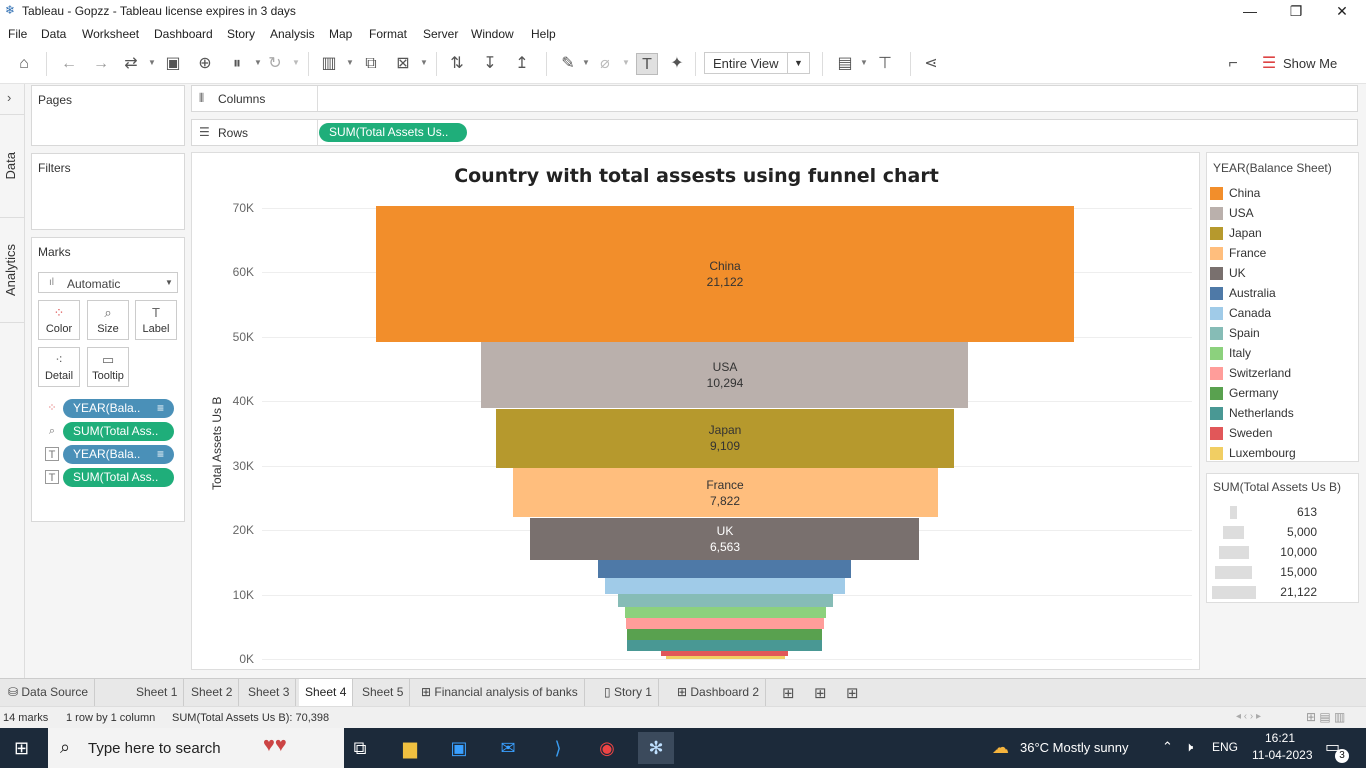 The height and width of the screenshot is (768, 1366). I want to click on vscode-icon: ⟩, so click(558, 748).